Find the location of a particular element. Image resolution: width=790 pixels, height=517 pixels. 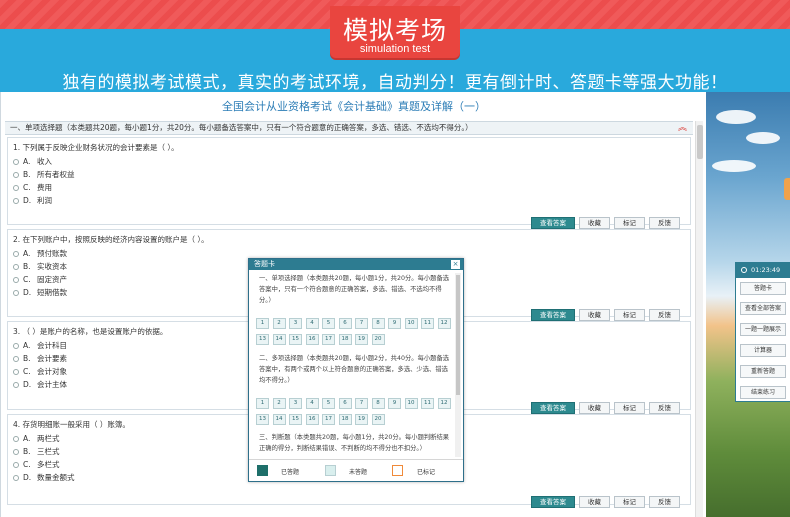

option-d: D. 短期借款 is located at coordinates (40, 292).